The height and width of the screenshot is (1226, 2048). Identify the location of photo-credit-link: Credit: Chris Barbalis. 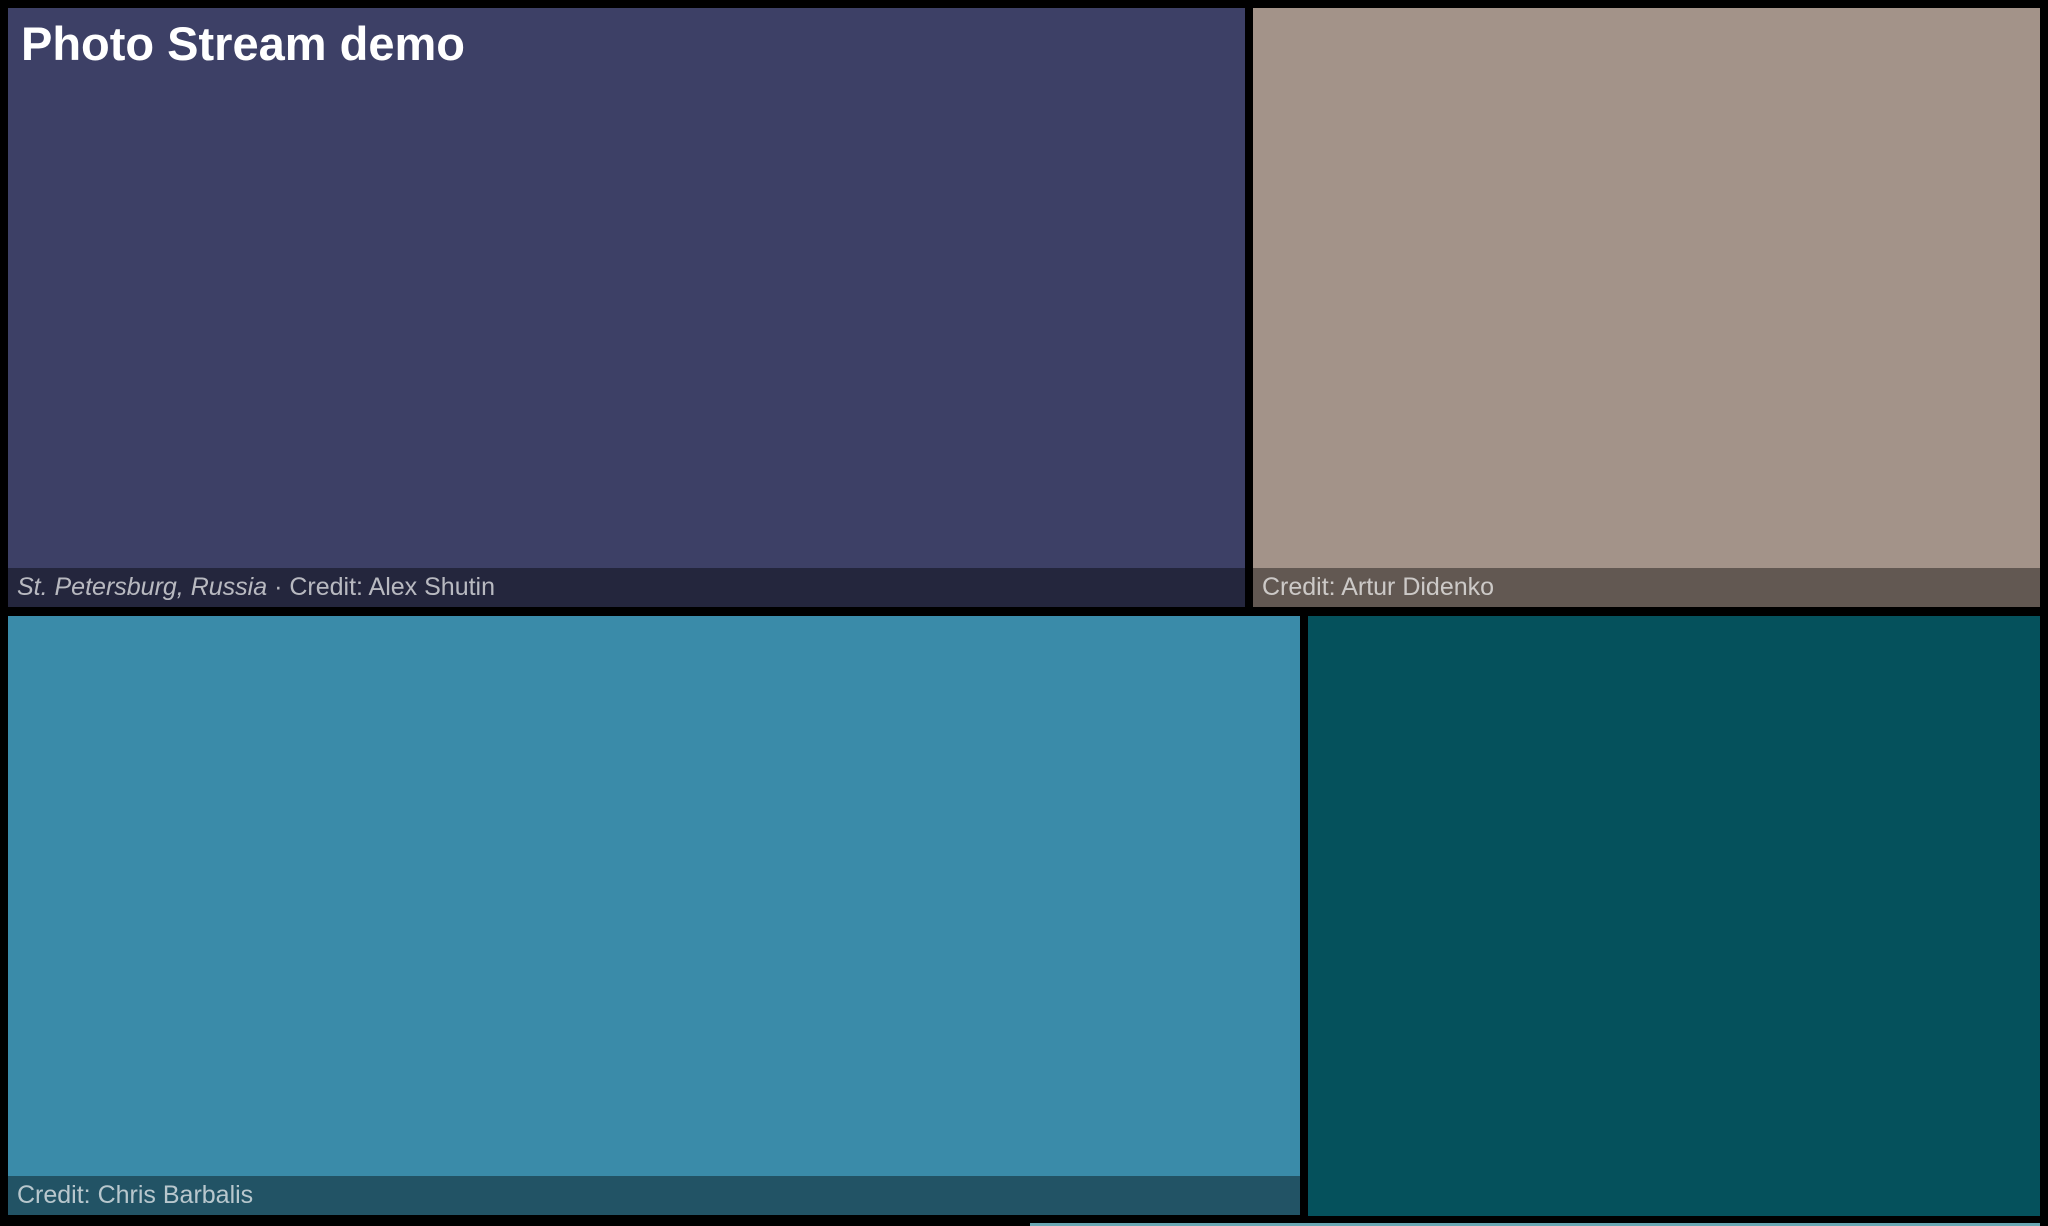
(135, 1195).